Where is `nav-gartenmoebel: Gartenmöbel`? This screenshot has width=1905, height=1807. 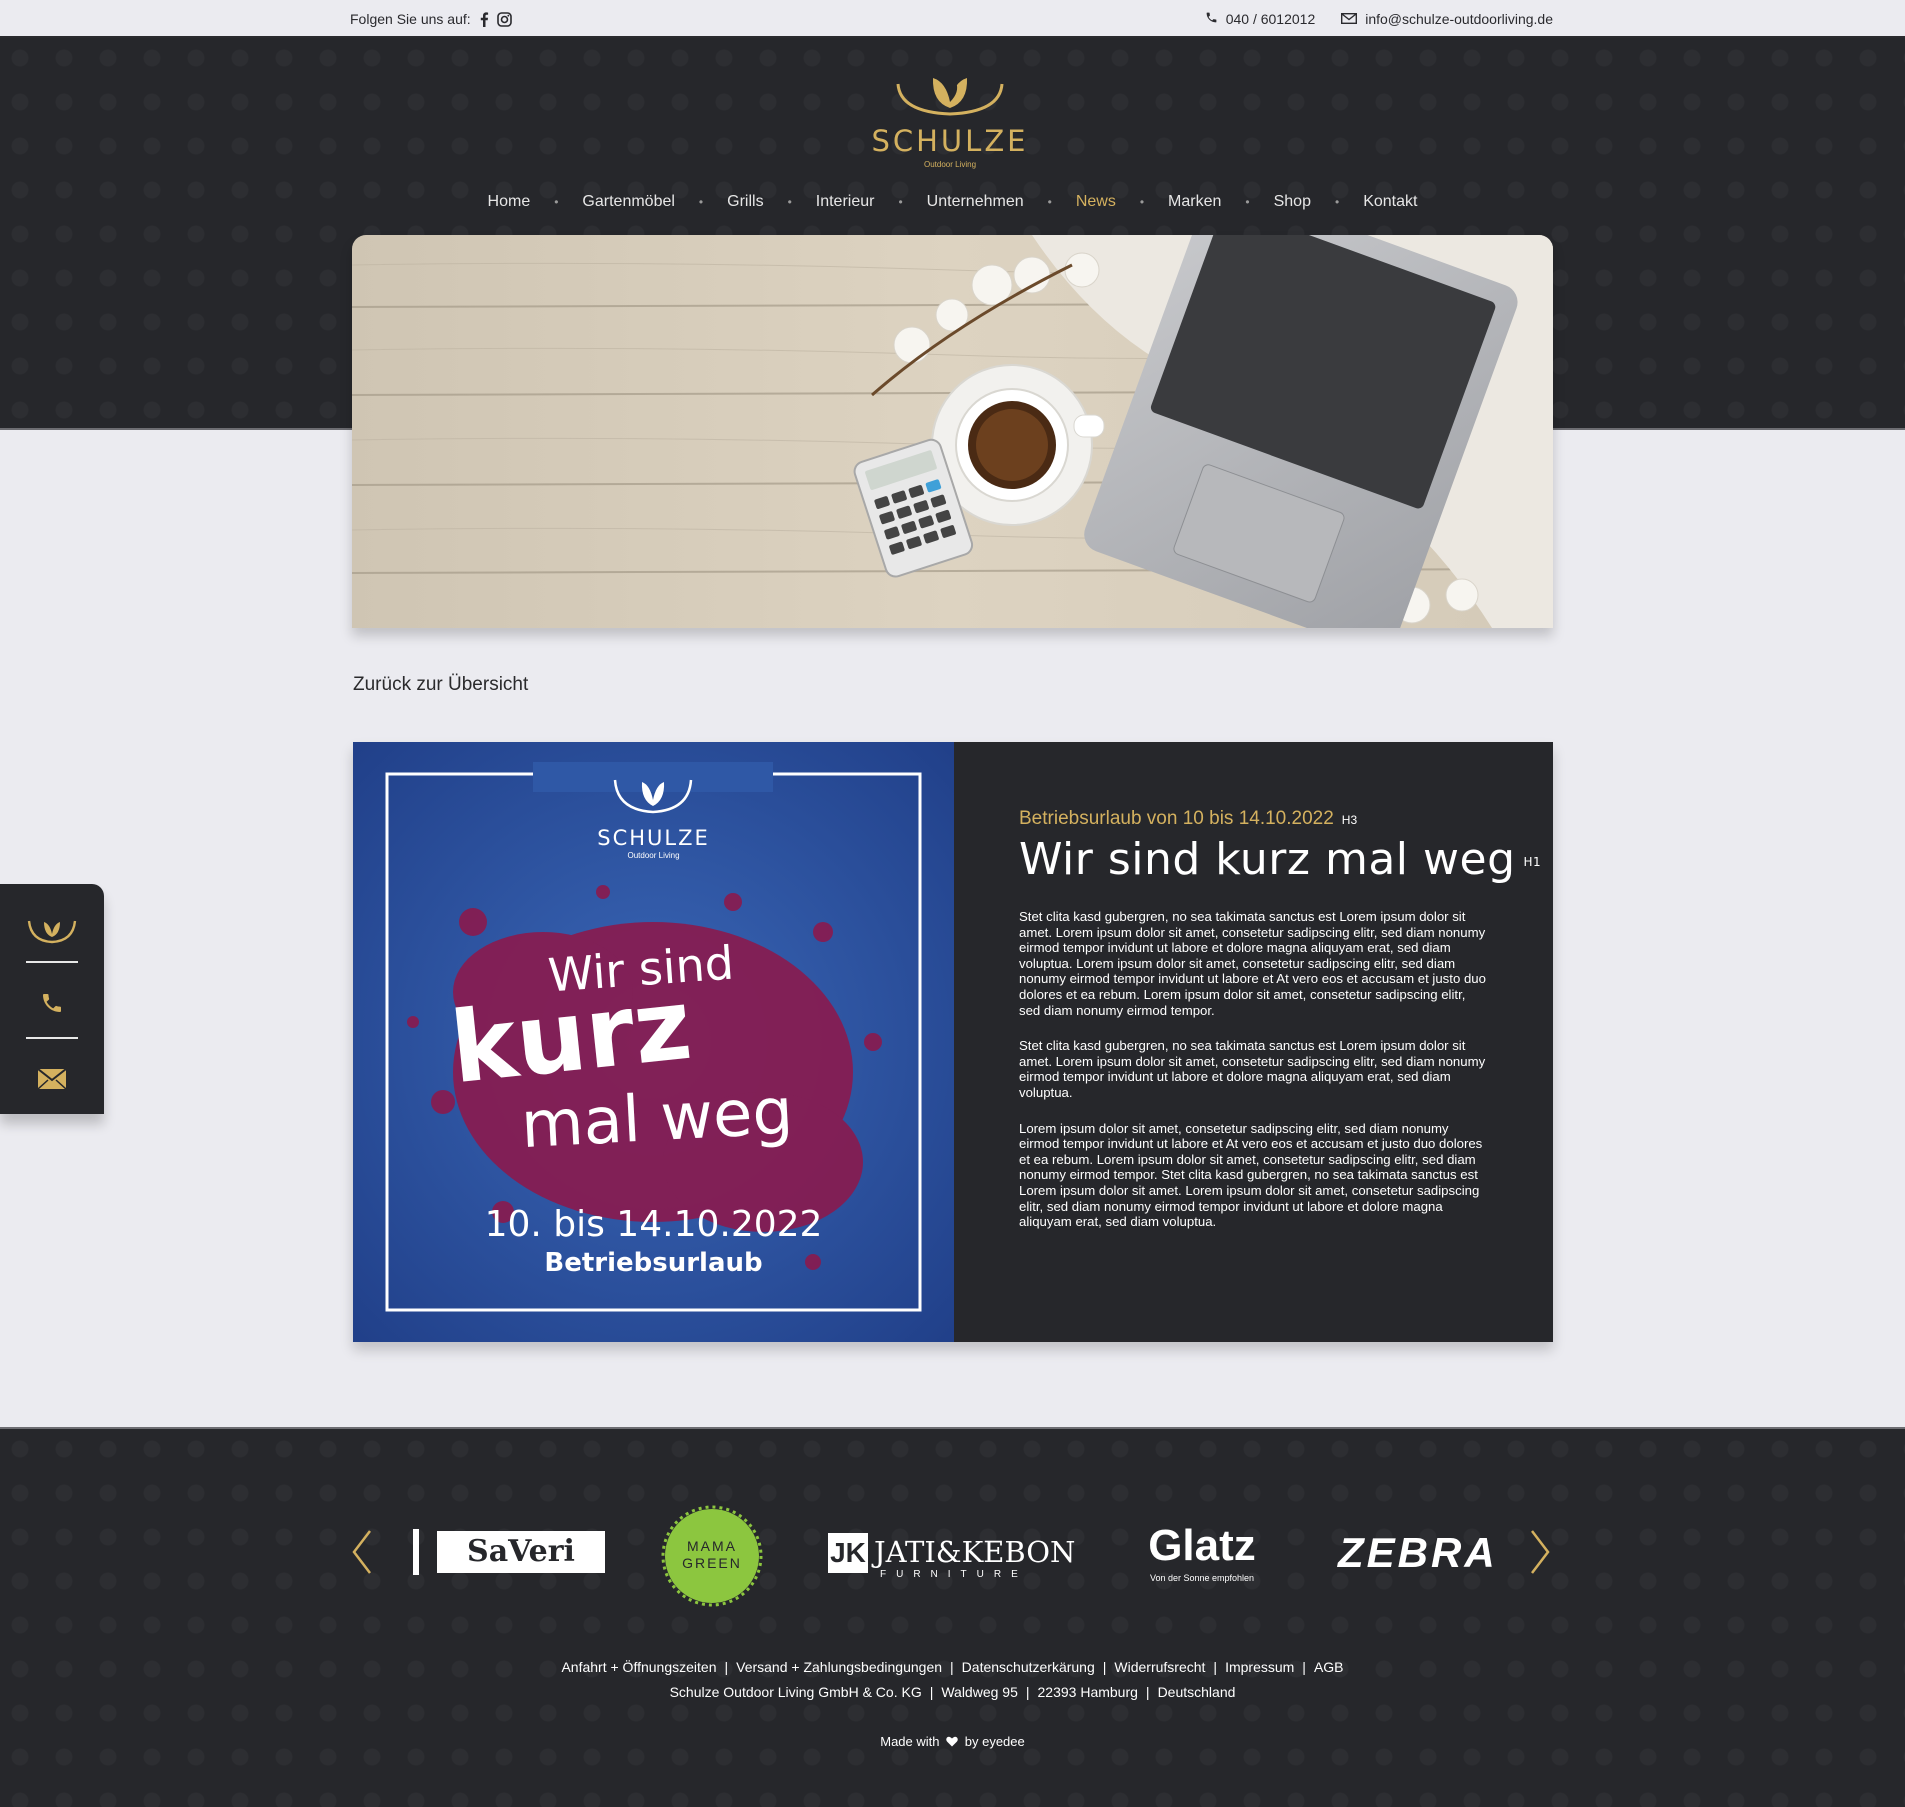
nav-gartenmoebel: Gartenmöbel is located at coordinates (628, 202).